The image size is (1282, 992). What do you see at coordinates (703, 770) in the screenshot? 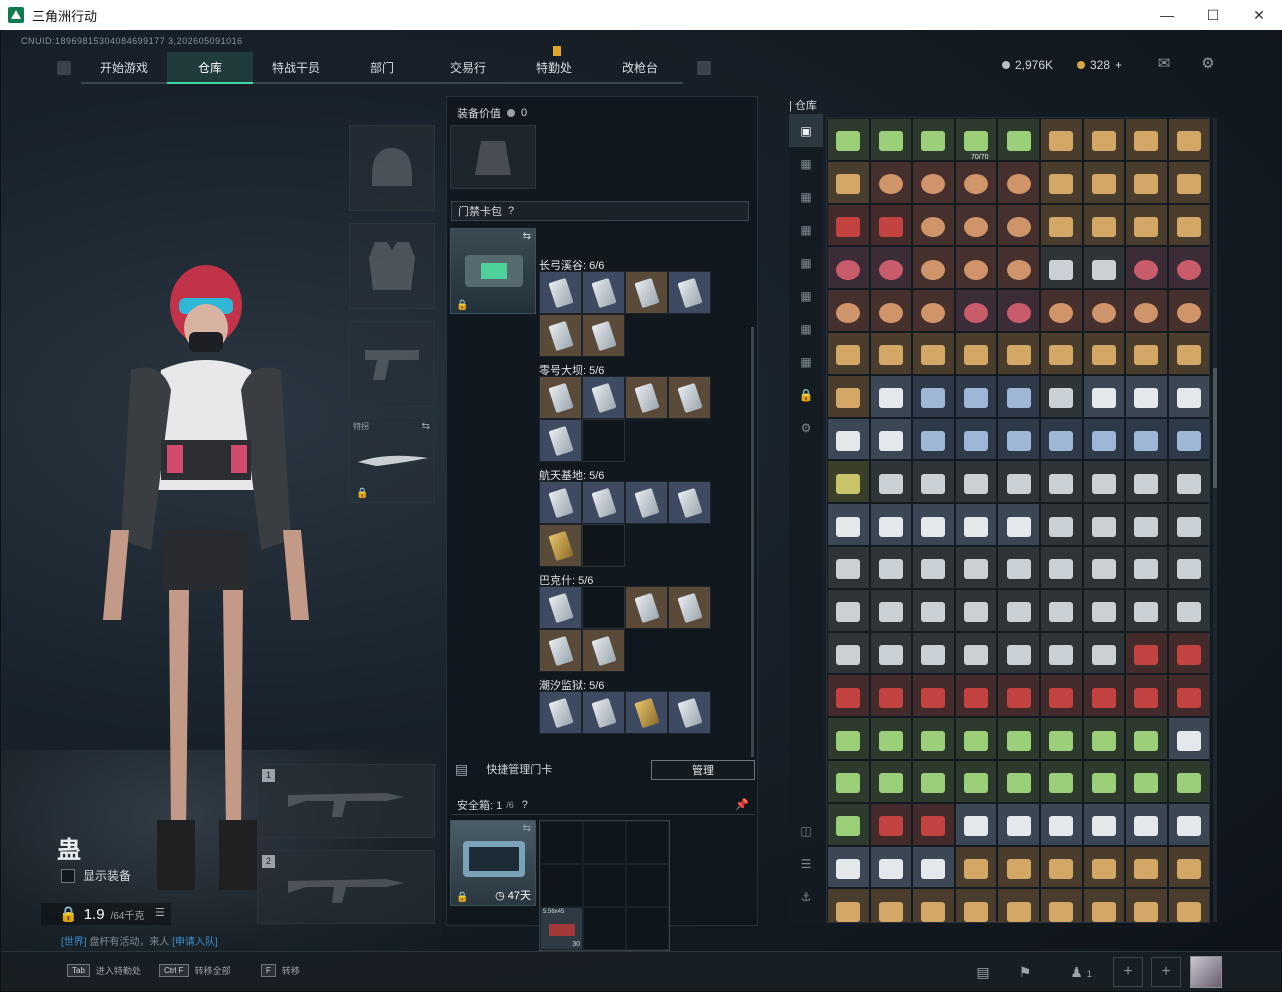
I see `manage-button: 管理` at bounding box center [703, 770].